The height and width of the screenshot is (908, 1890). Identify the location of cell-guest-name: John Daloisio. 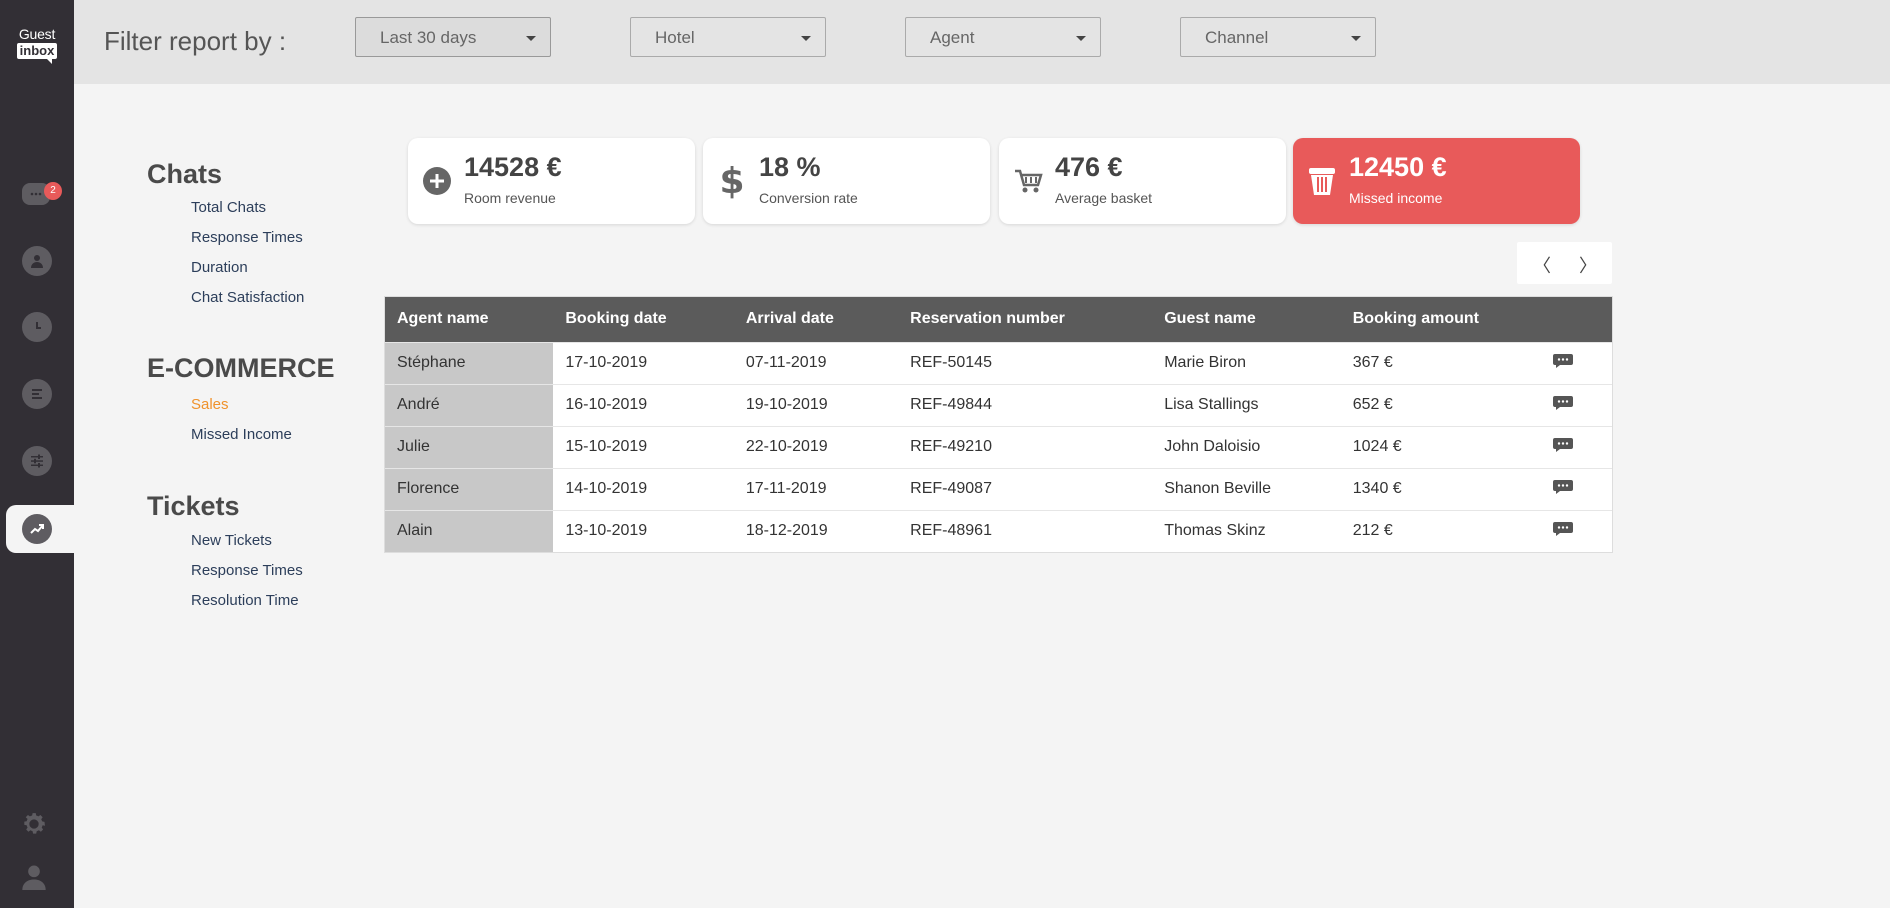
(1246, 446).